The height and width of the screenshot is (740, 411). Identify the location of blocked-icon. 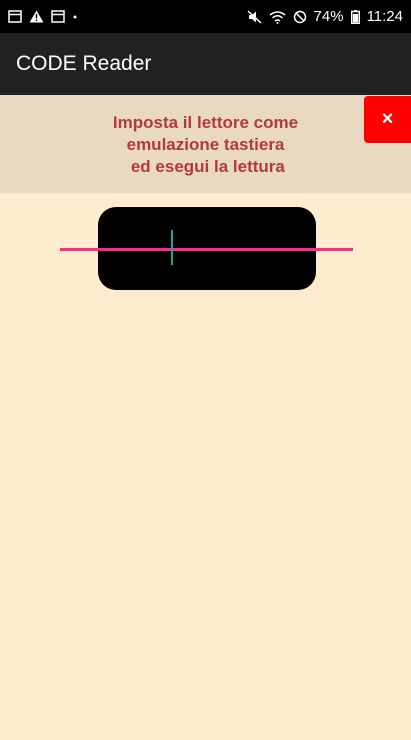
(300, 17).